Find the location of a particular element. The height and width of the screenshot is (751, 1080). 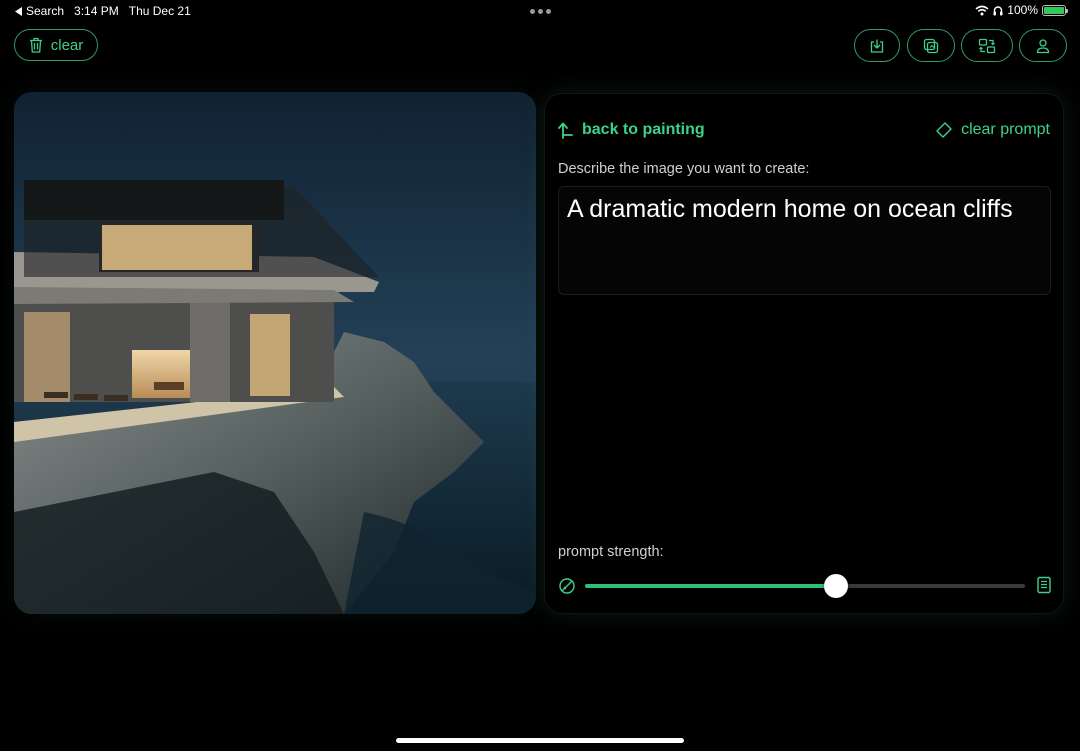

no-prompt-icon is located at coordinates (567, 586).